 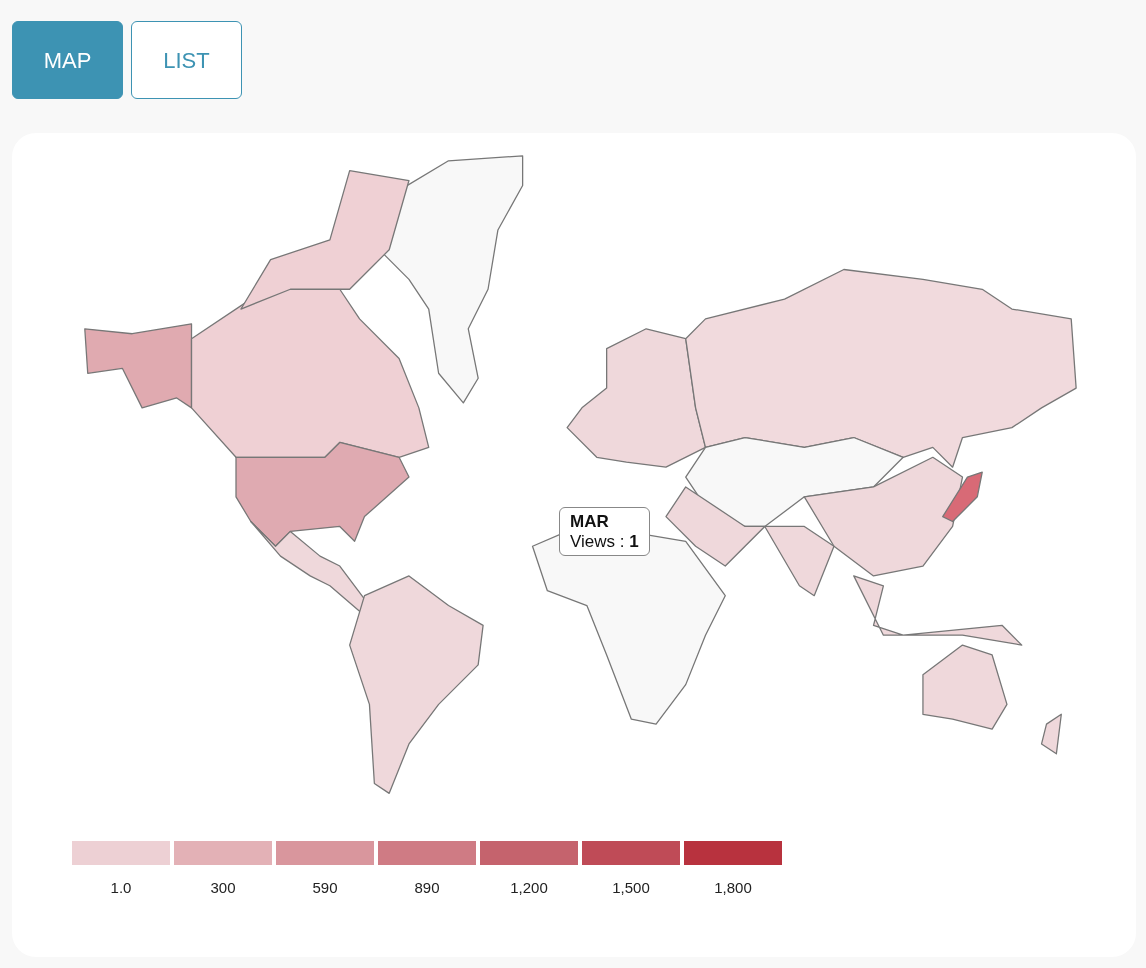 I want to click on legend-label: 1,500, so click(x=631, y=888).